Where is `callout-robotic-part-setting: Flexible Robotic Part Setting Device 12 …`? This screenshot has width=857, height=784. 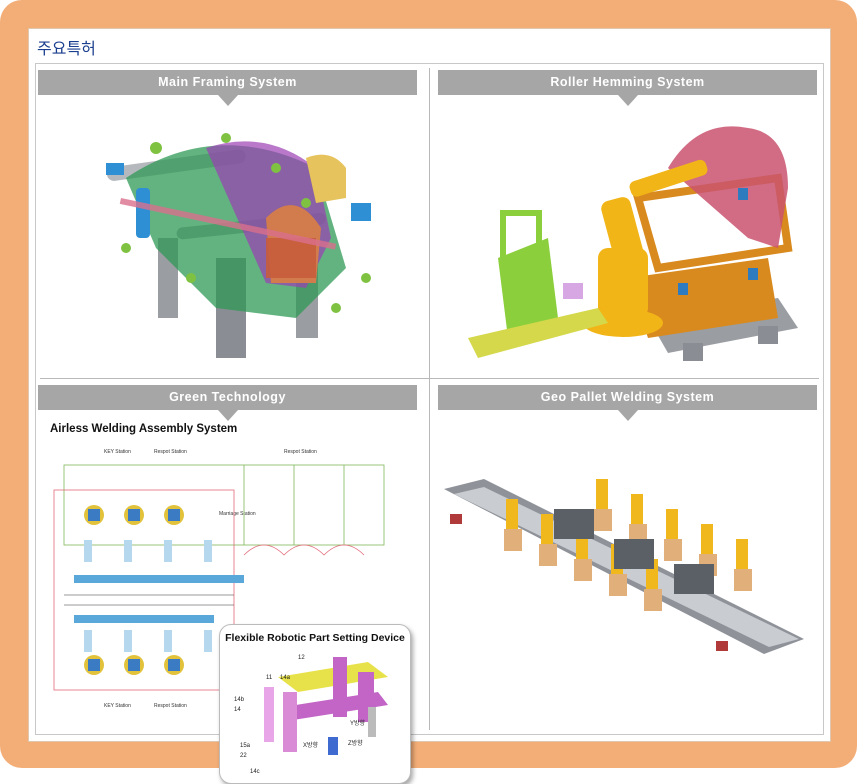 callout-robotic-part-setting: Flexible Robotic Part Setting Device 12 … is located at coordinates (315, 704).